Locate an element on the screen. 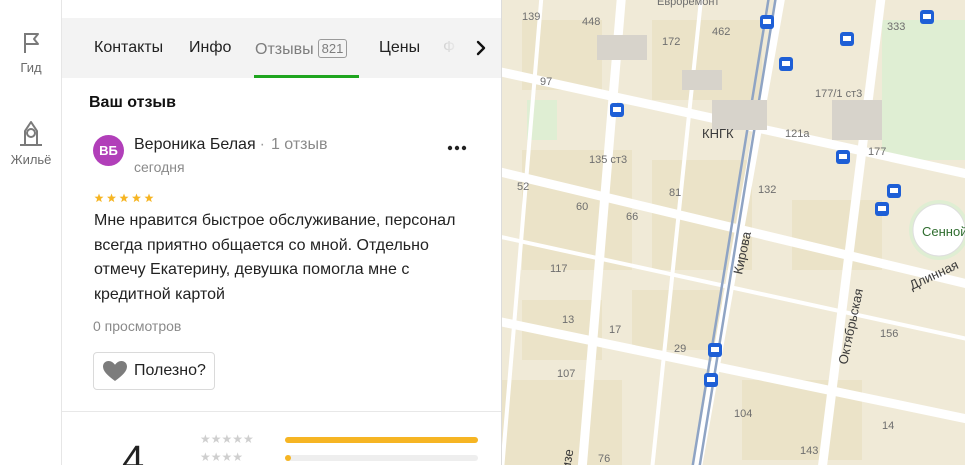  chevron-right-icon is located at coordinates (481, 48).